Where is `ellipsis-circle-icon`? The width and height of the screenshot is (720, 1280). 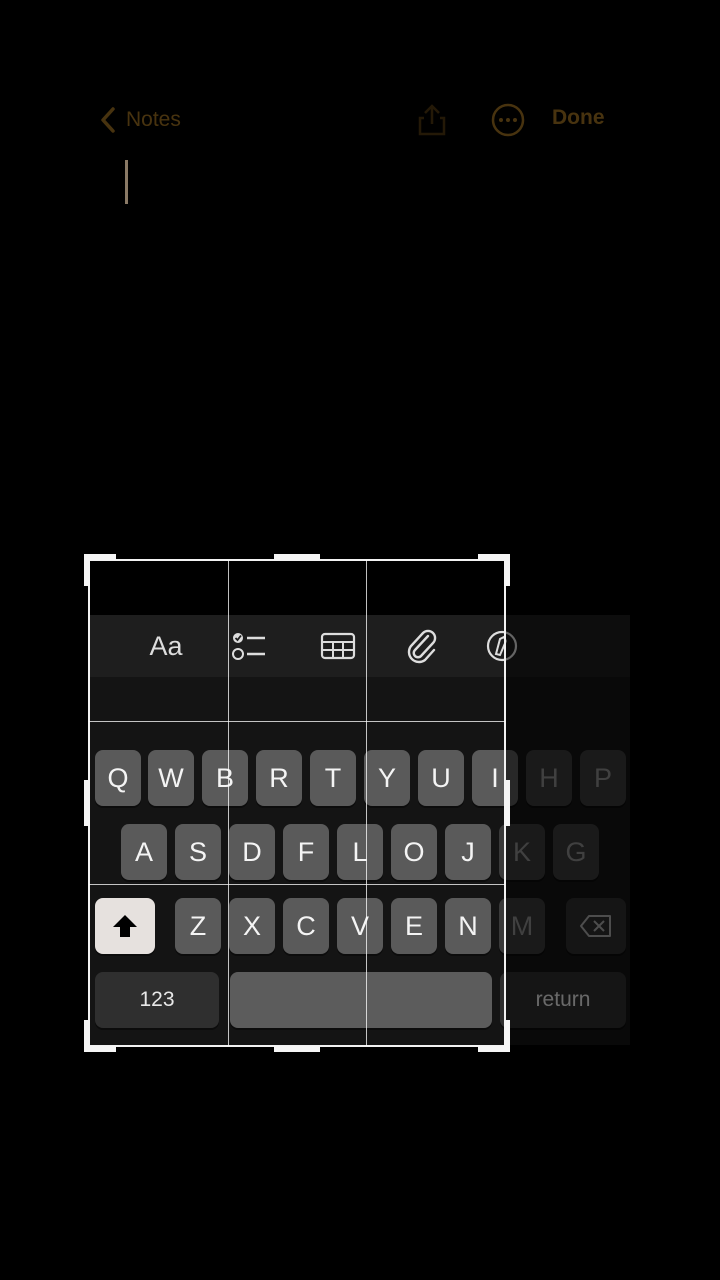 ellipsis-circle-icon is located at coordinates (508, 120).